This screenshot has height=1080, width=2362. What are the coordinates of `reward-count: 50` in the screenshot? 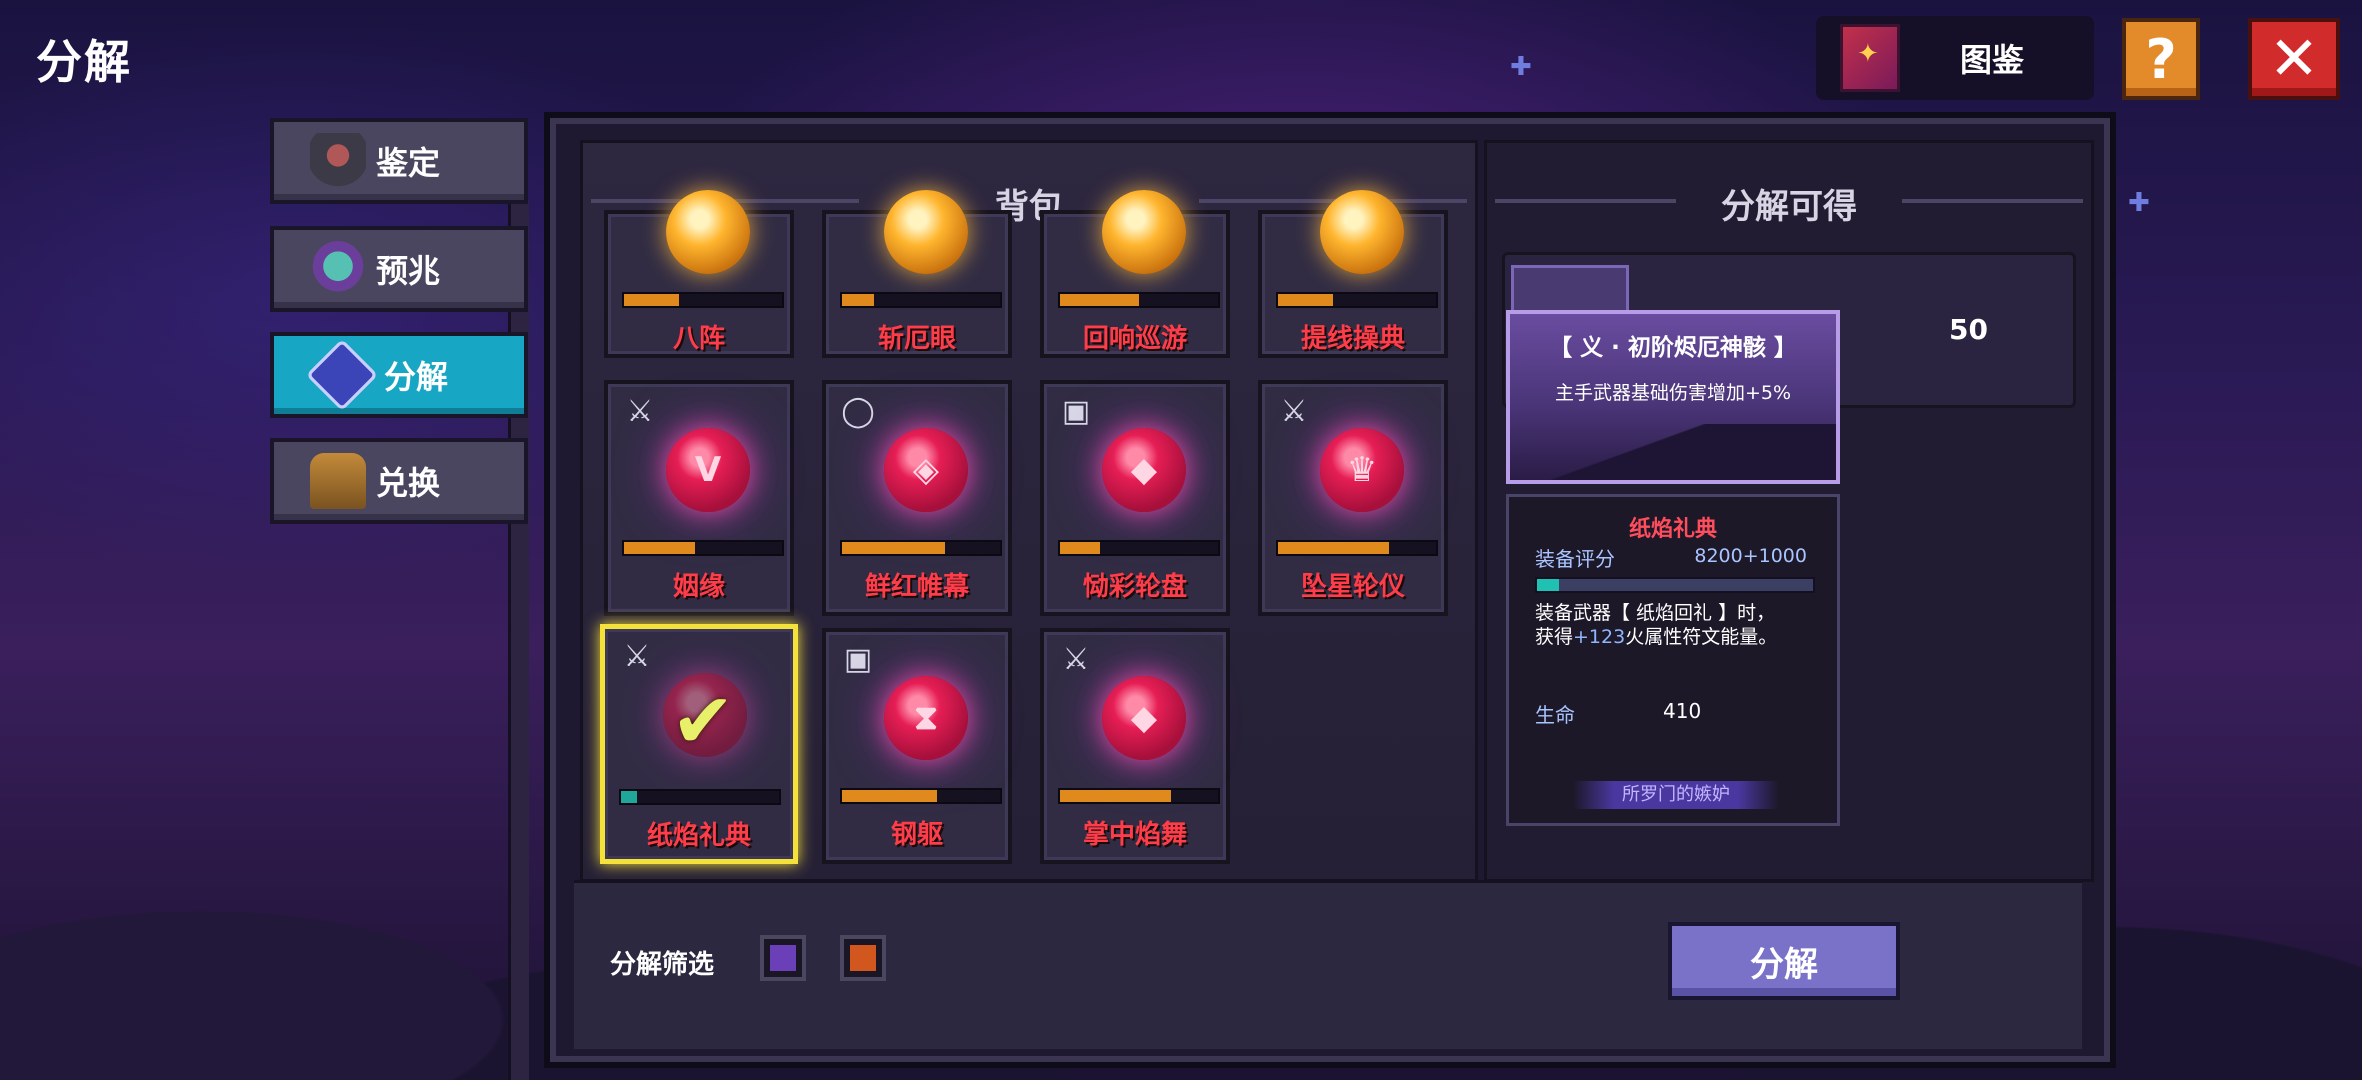 It's located at (1968, 329).